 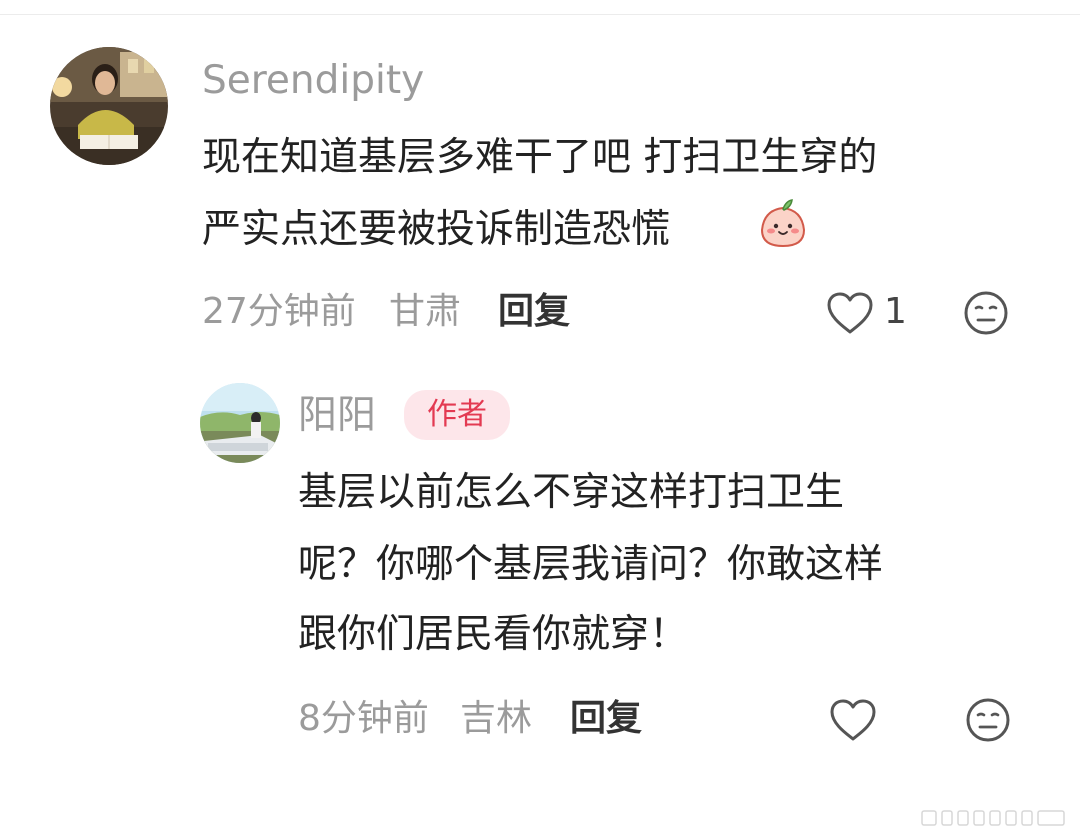 What do you see at coordinates (425, 311) in the screenshot?
I see `comment-location: 甘肃` at bounding box center [425, 311].